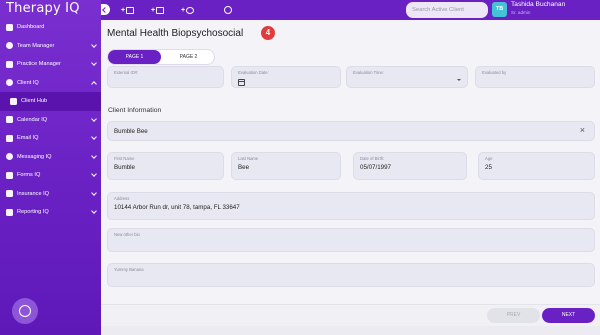  Describe the element at coordinates (50, 212) in the screenshot. I see `sidebar-item-reporting-iq: Reporting IQ` at that location.